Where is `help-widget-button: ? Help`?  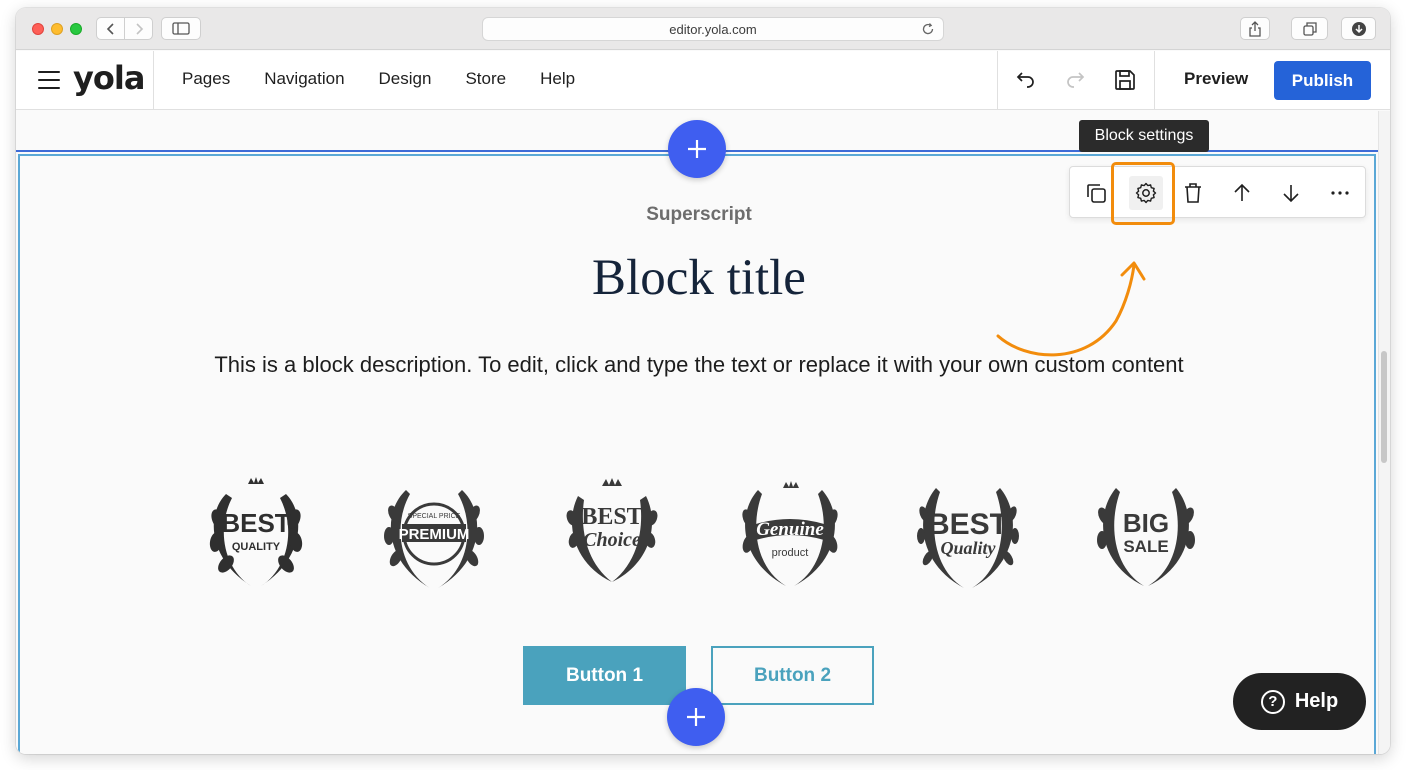 help-widget-button: ? Help is located at coordinates (1299, 701).